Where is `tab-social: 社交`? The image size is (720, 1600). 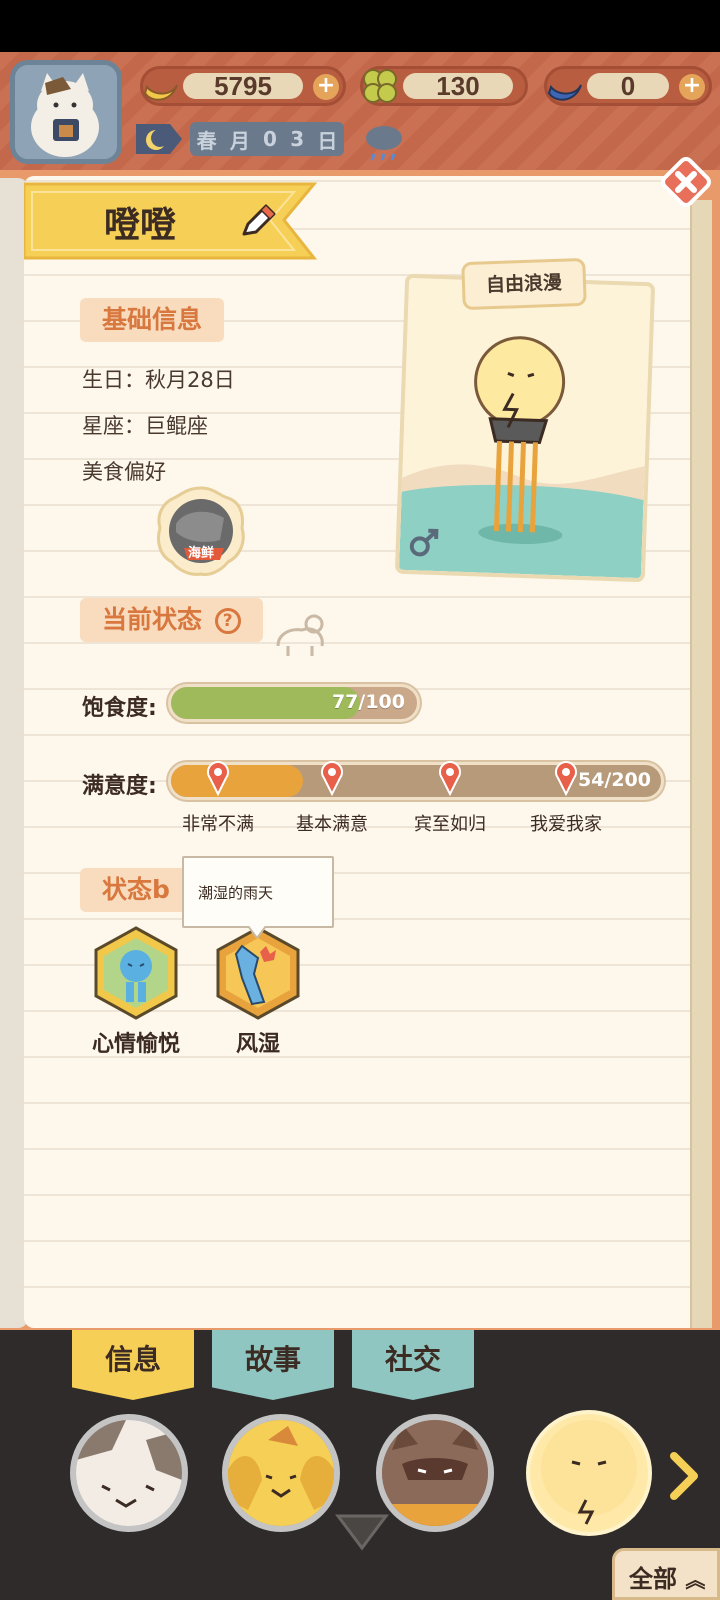 tab-social: 社交 is located at coordinates (413, 1365).